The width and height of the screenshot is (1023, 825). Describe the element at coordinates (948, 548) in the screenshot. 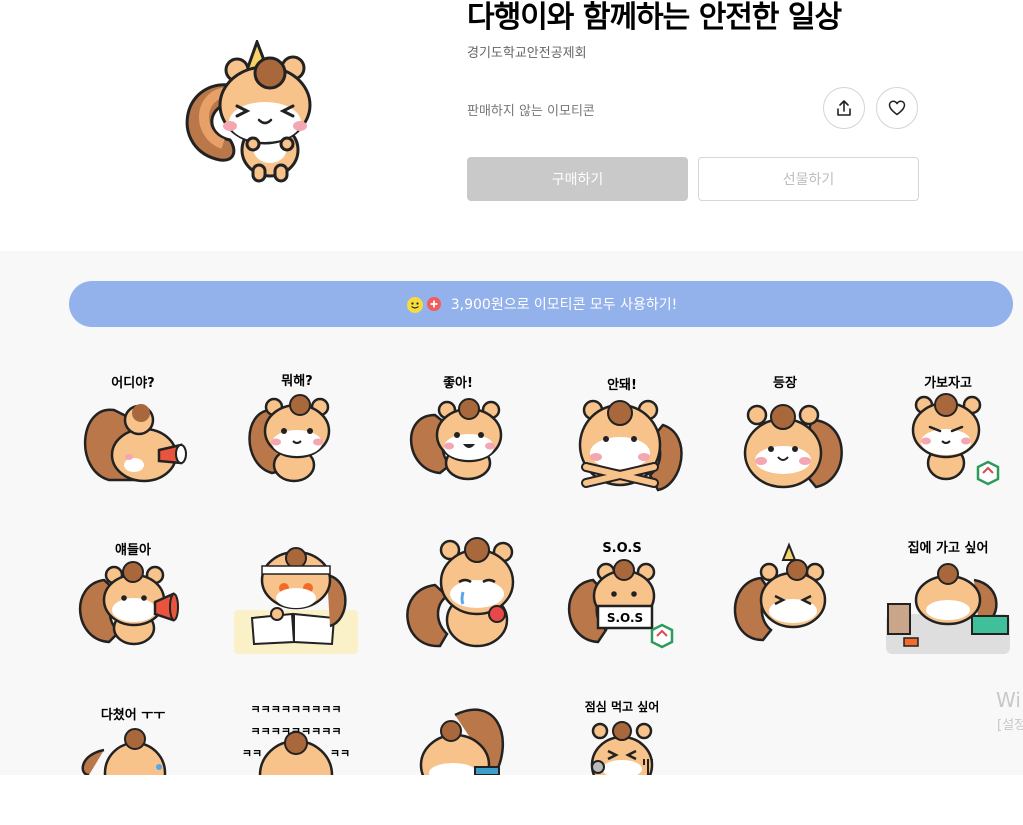

I see `emoticon-caption: 집에 가고 싶어` at that location.